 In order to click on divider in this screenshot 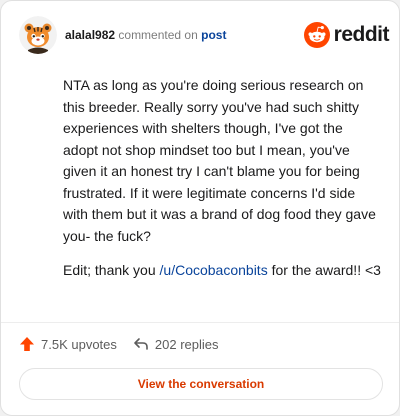, I will do `click(200, 322)`.